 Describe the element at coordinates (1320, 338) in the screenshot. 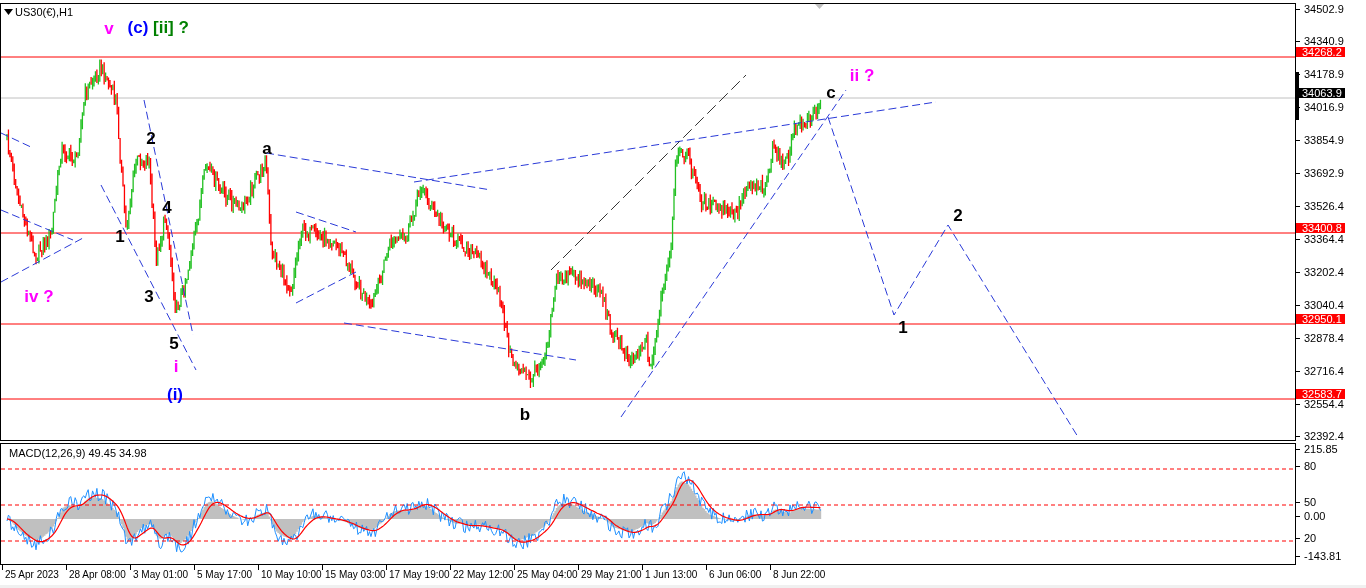

I see `price-tick: 32878.4` at that location.